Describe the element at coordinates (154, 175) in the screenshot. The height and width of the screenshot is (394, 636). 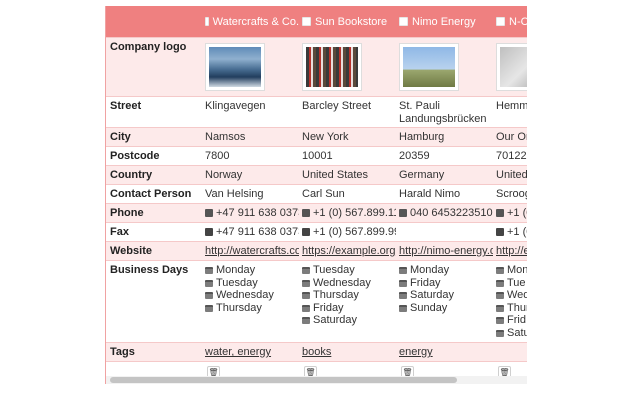
I see `row-label: Country` at that location.